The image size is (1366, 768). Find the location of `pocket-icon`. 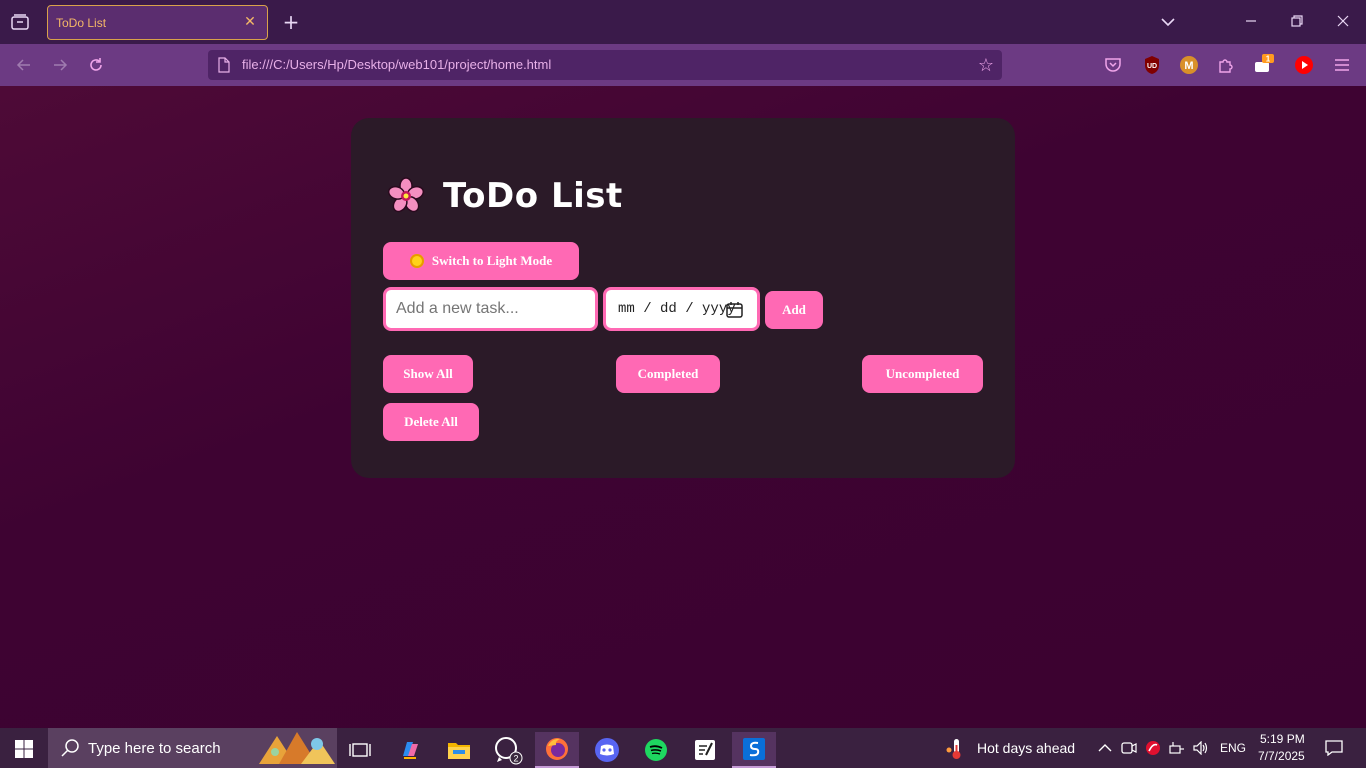

pocket-icon is located at coordinates (1113, 65).